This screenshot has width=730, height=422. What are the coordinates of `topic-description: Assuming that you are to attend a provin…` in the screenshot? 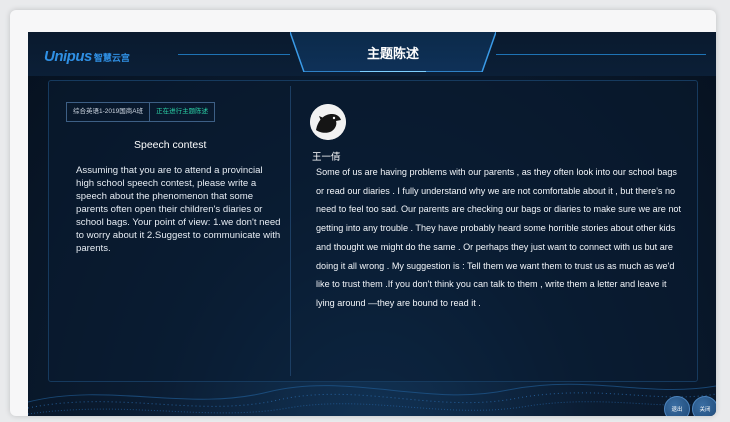 It's located at (178, 209).